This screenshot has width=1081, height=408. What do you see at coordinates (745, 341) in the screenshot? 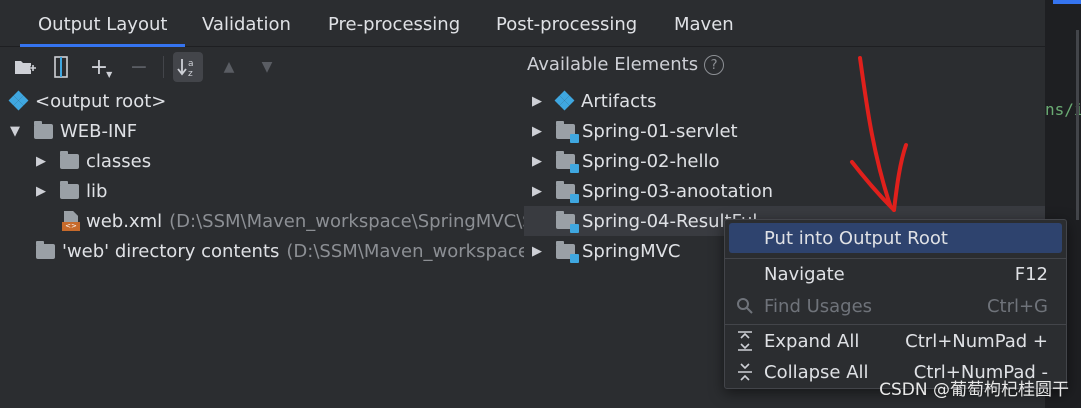
I see `expand-all-icon` at bounding box center [745, 341].